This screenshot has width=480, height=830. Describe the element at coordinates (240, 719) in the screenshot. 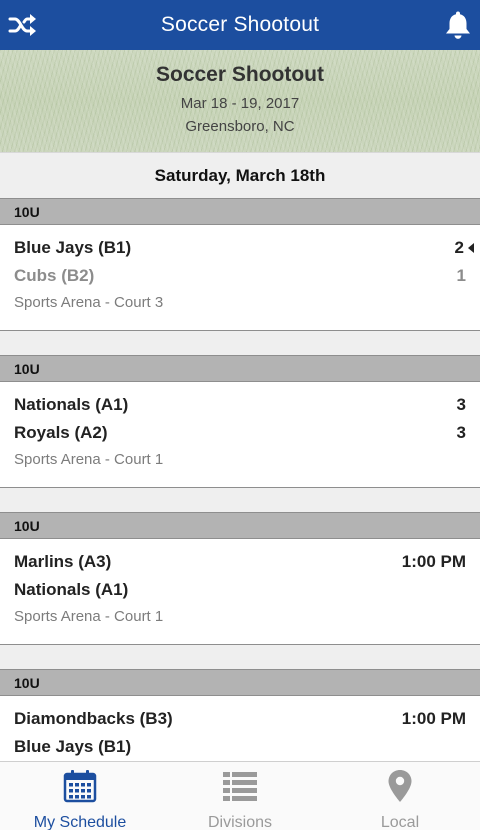

I see `team-row: Diamondbacks (B3) 1:00 PM` at that location.